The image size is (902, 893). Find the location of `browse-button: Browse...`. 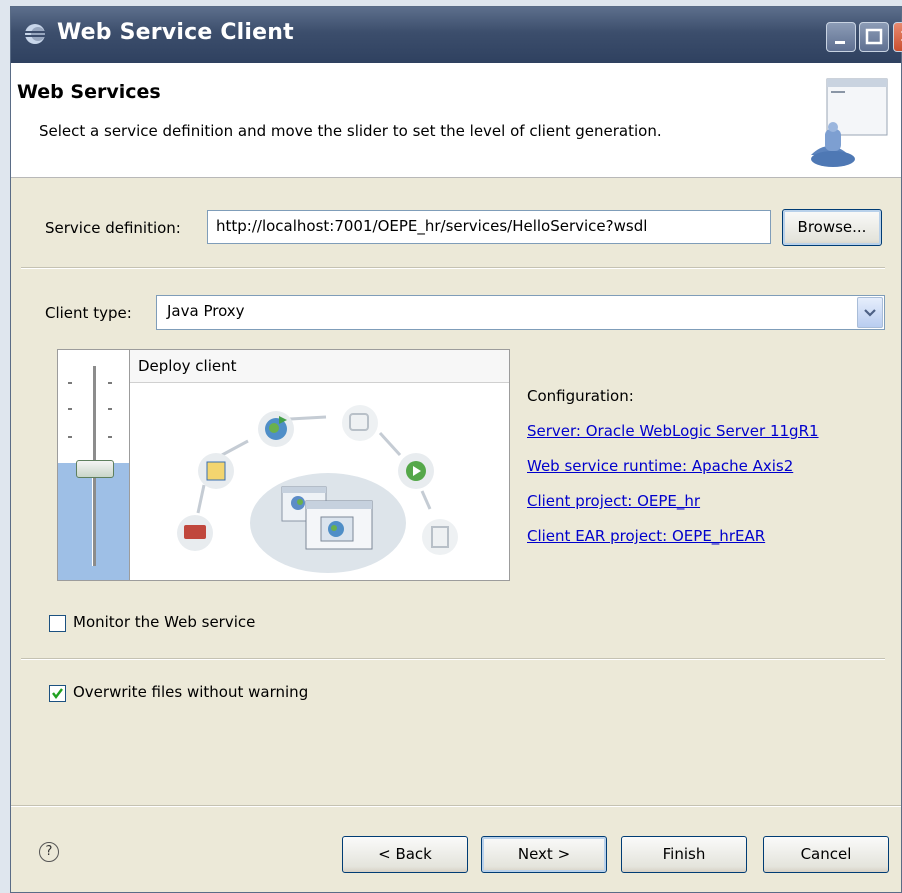

browse-button: Browse... is located at coordinates (832, 227).